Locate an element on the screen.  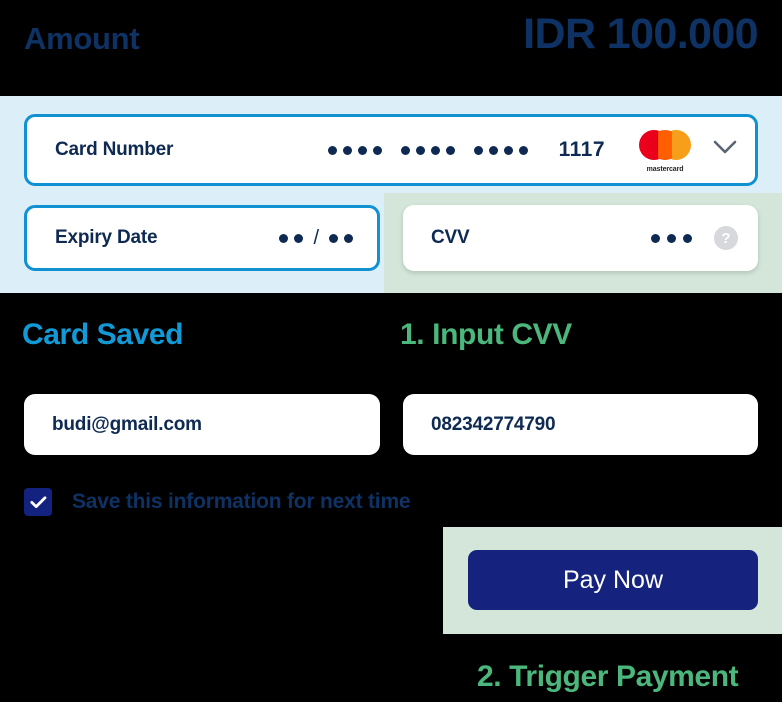
card-number-label: Card Number is located at coordinates (114, 149).